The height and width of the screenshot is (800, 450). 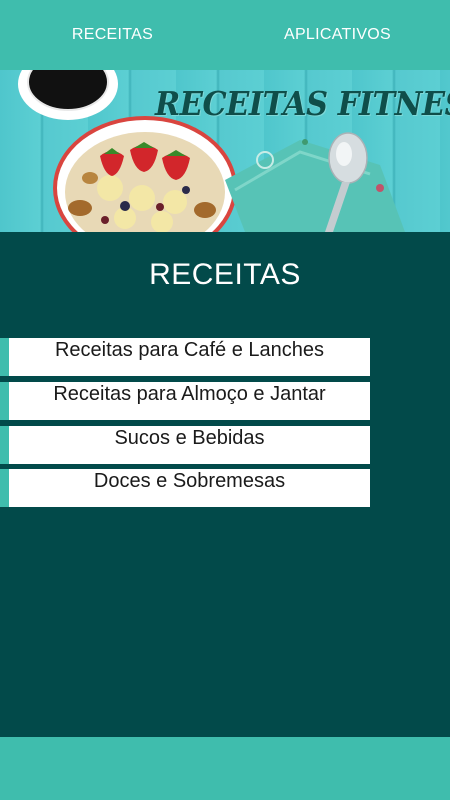 I want to click on top-tab-bar: RECEITAS APLICATIVOS, so click(x=225, y=35).